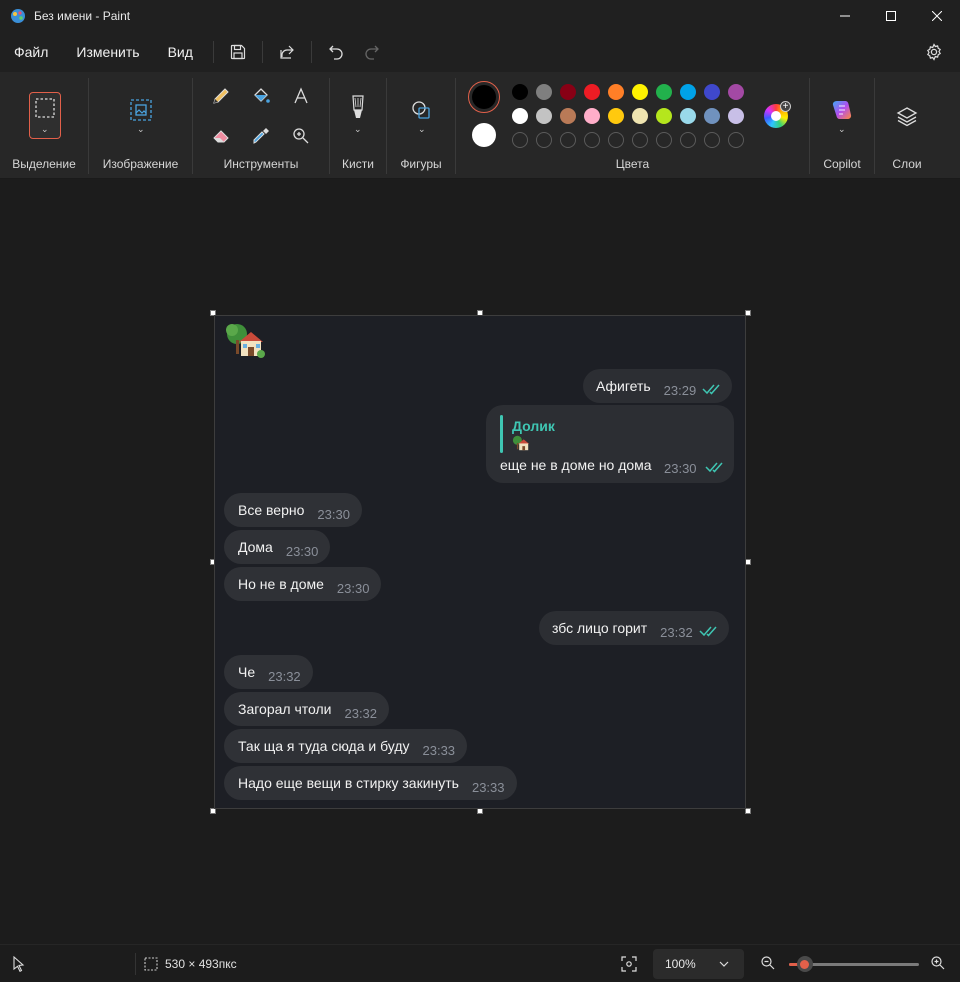 The width and height of the screenshot is (960, 982). Describe the element at coordinates (680, 964) in the screenshot. I see `zoom-value: 100%` at that location.